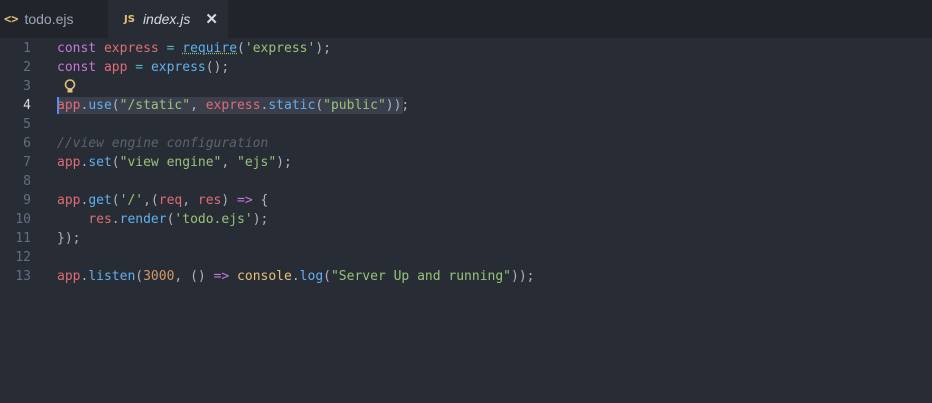 The height and width of the screenshot is (403, 932). What do you see at coordinates (162, 200) in the screenshot?
I see `line-content: app.get('/',(req, res) => {` at bounding box center [162, 200].